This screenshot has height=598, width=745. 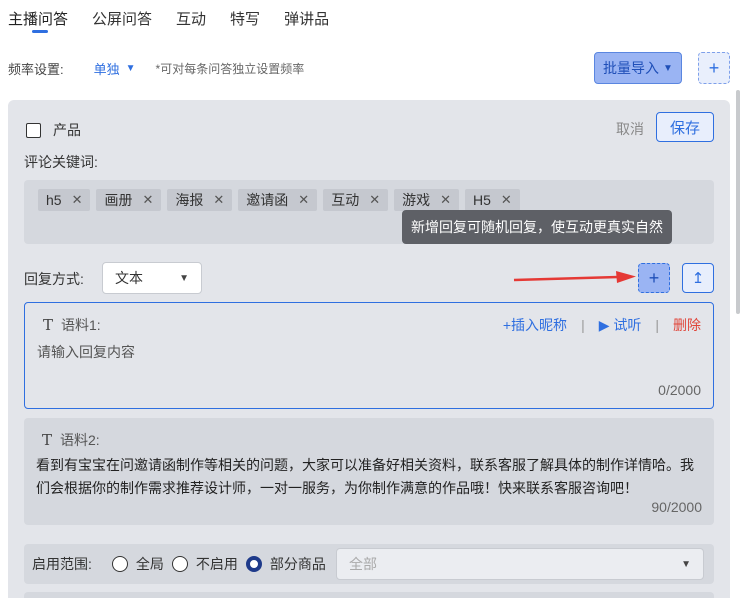 I want to click on keyword-tag: 海报 ✕, so click(x=200, y=200).